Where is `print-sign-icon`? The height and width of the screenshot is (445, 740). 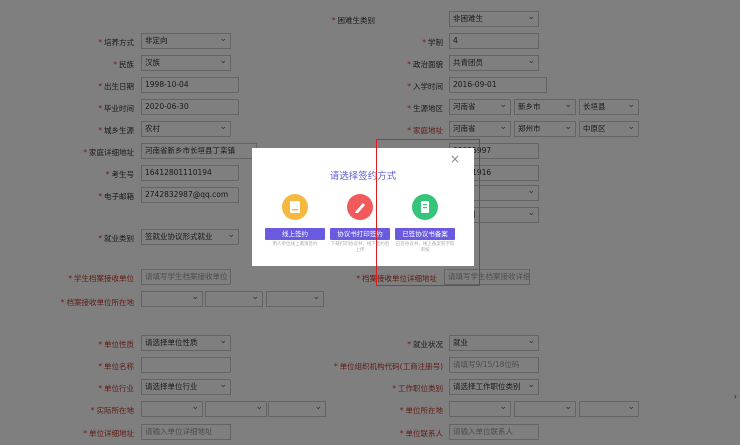 print-sign-icon is located at coordinates (360, 207).